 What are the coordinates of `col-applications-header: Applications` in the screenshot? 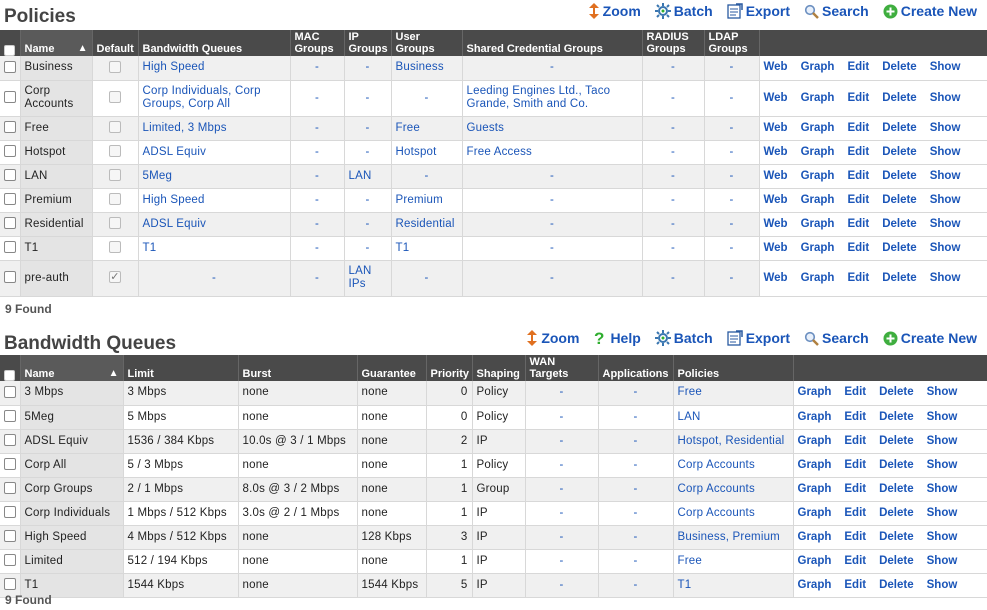 It's located at (636, 368).